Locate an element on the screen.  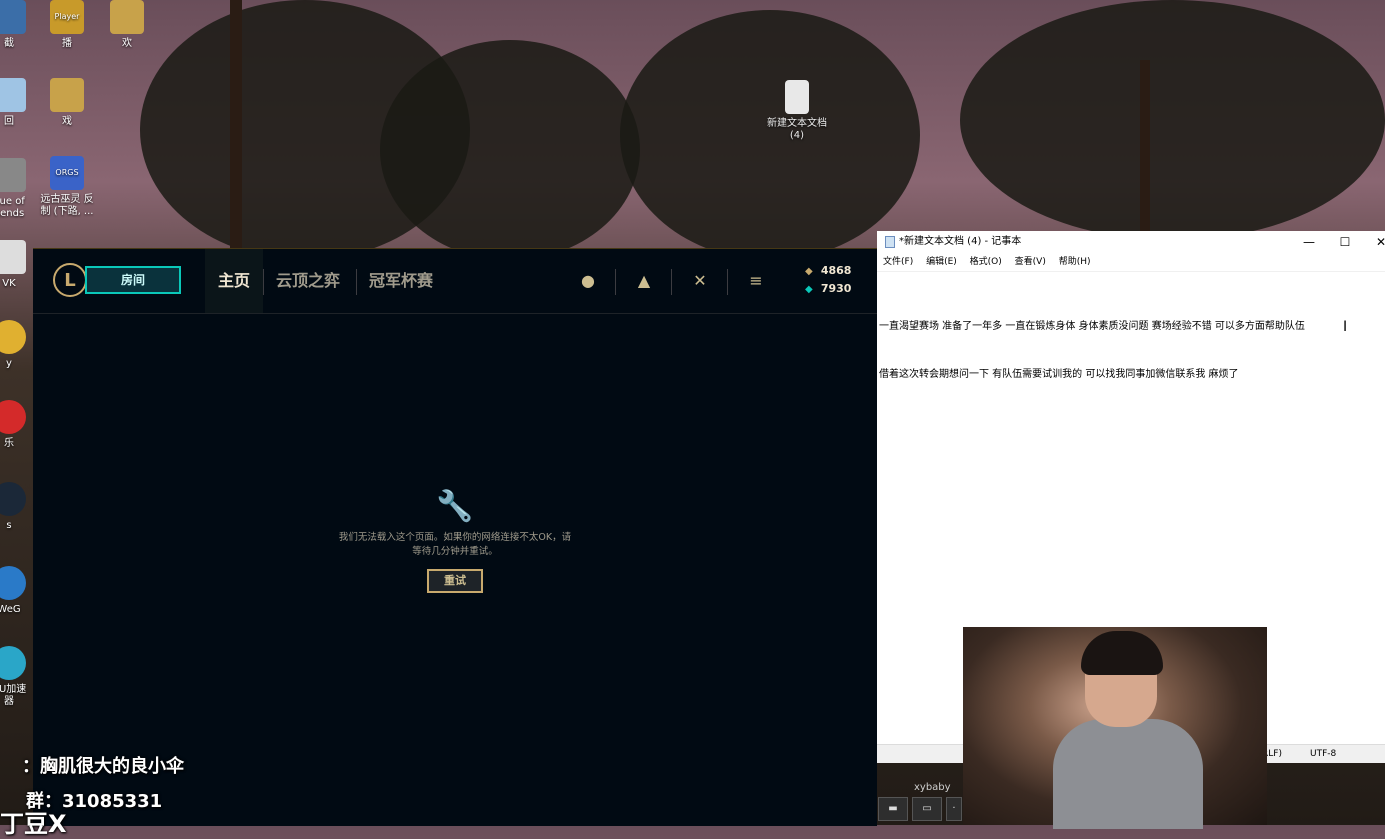
menu-view: 查看(V) is located at coordinates (1030, 262).